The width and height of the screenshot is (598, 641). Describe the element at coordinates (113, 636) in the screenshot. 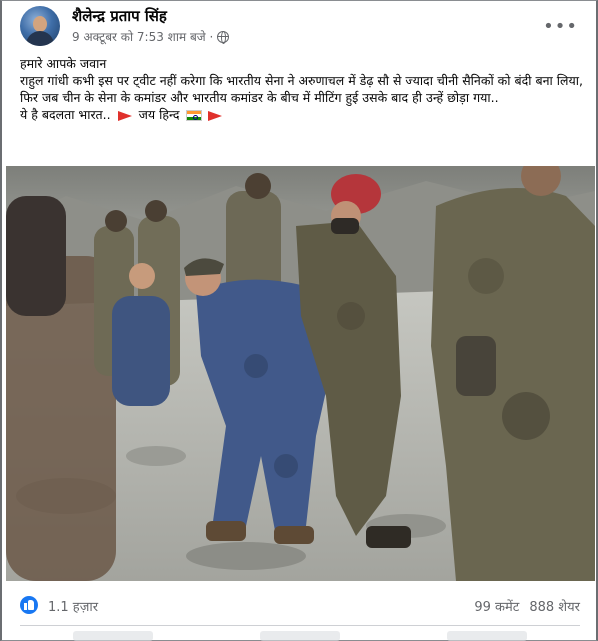

I see `like-button` at that location.